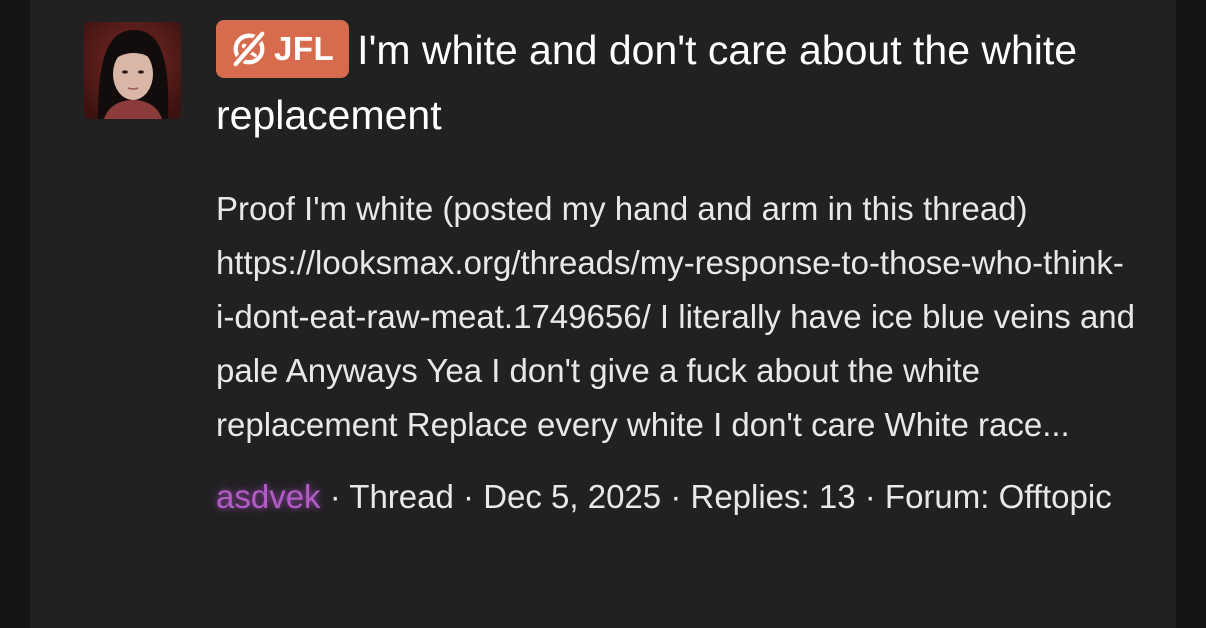  Describe the element at coordinates (304, 48) in the screenshot. I see `thread-prefix-label: JFL` at that location.